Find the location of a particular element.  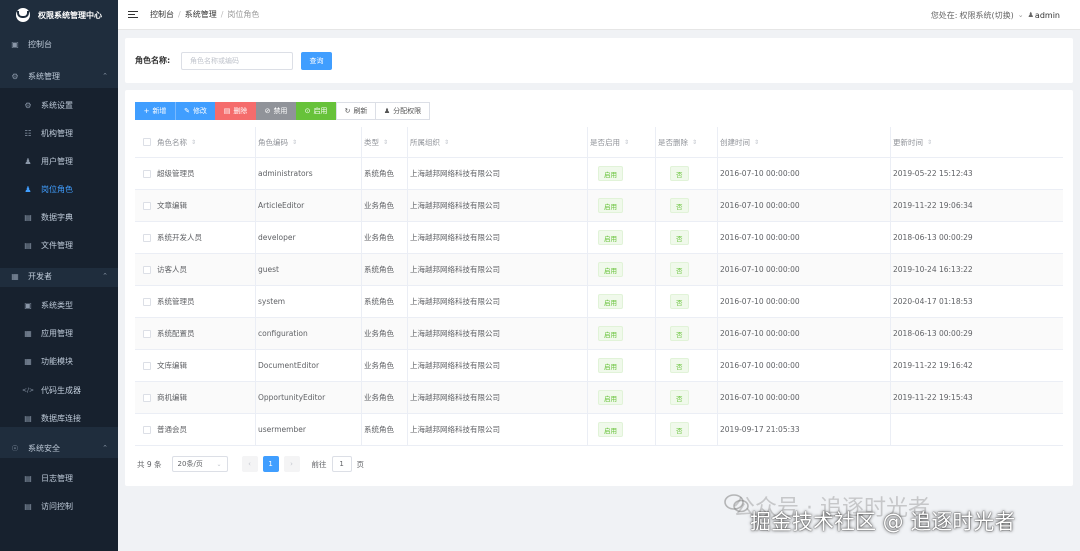

cell-updated: 2018-06-13 00:00:29 is located at coordinates (933, 237).